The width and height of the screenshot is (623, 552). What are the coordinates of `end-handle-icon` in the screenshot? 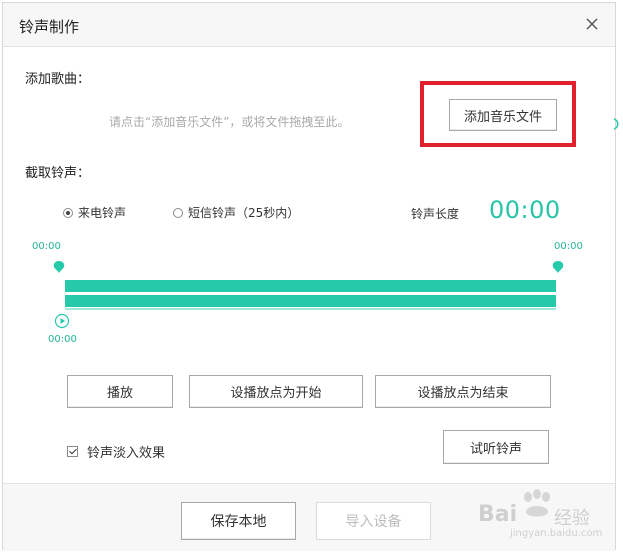 It's located at (558, 267).